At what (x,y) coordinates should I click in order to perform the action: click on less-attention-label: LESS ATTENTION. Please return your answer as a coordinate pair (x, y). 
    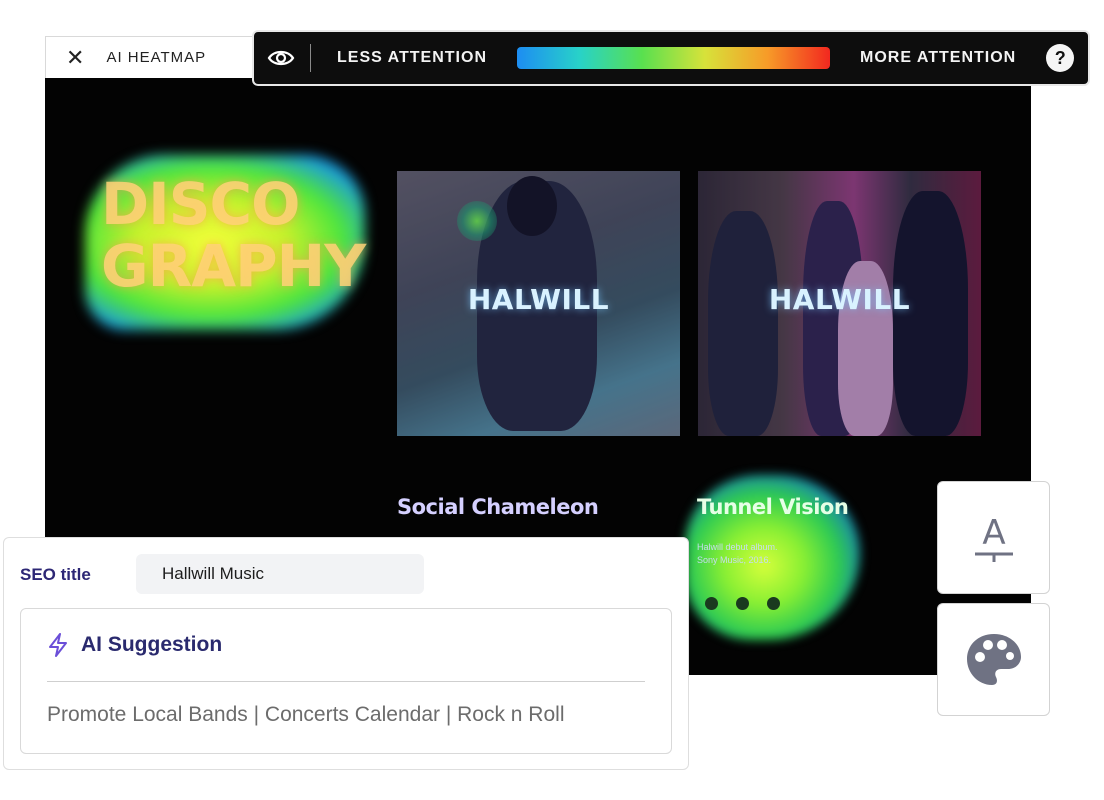
    Looking at the image, I should click on (412, 57).